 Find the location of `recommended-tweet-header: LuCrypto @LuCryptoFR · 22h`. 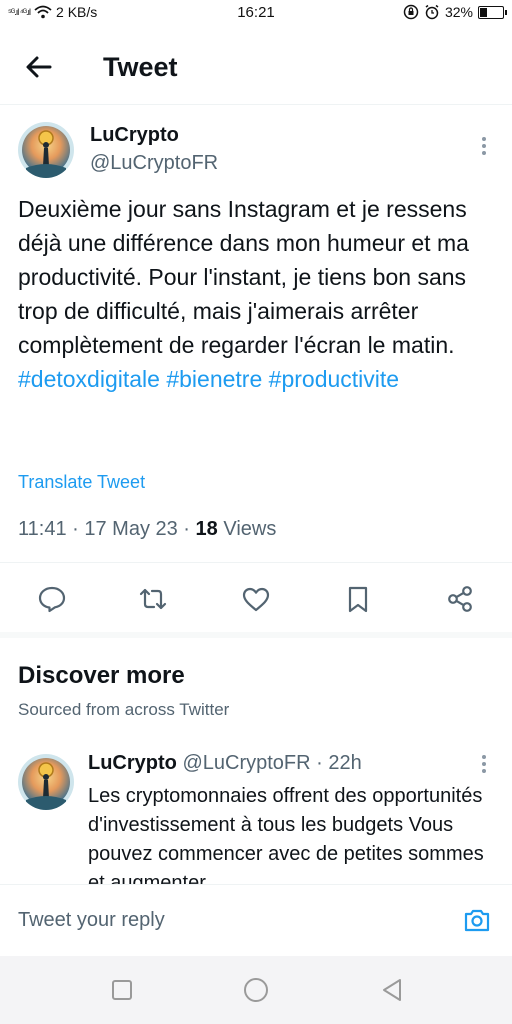

recommended-tweet-header: LuCrypto @LuCryptoFR · 22h is located at coordinates (225, 763).